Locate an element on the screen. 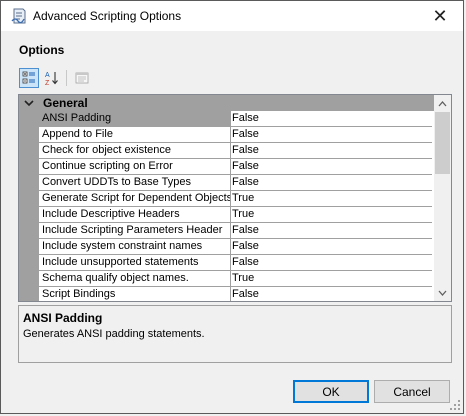 The image size is (466, 416). window-title: Advanced Scripting Options is located at coordinates (107, 16).